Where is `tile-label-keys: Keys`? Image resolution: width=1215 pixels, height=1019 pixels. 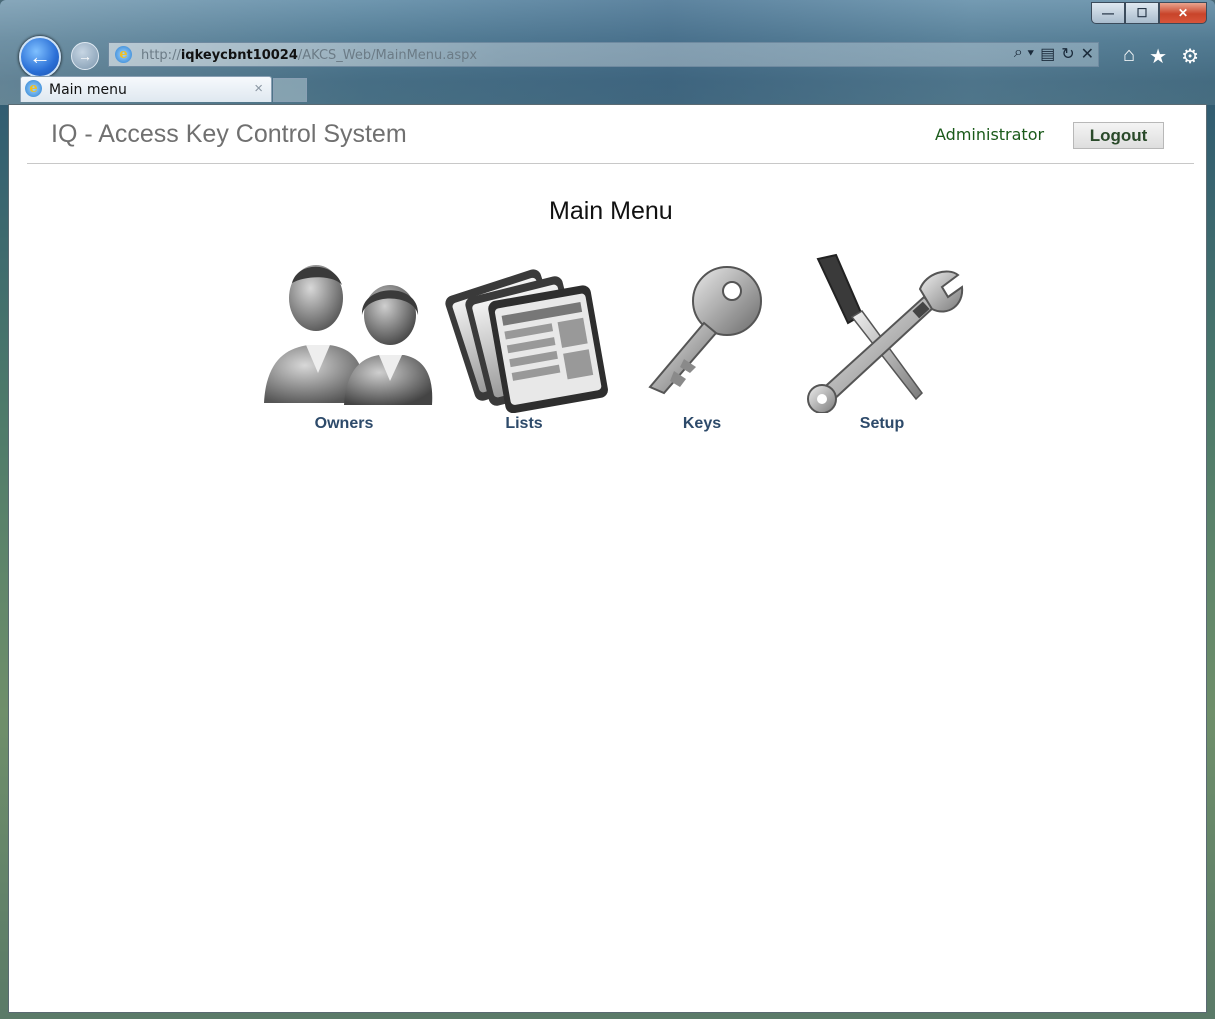
tile-label-keys: Keys is located at coordinates (702, 424).